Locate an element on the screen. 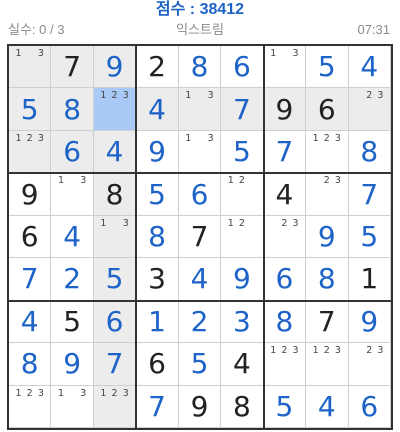 The image size is (400, 432). cell-notes: 123 is located at coordinates (29, 393).